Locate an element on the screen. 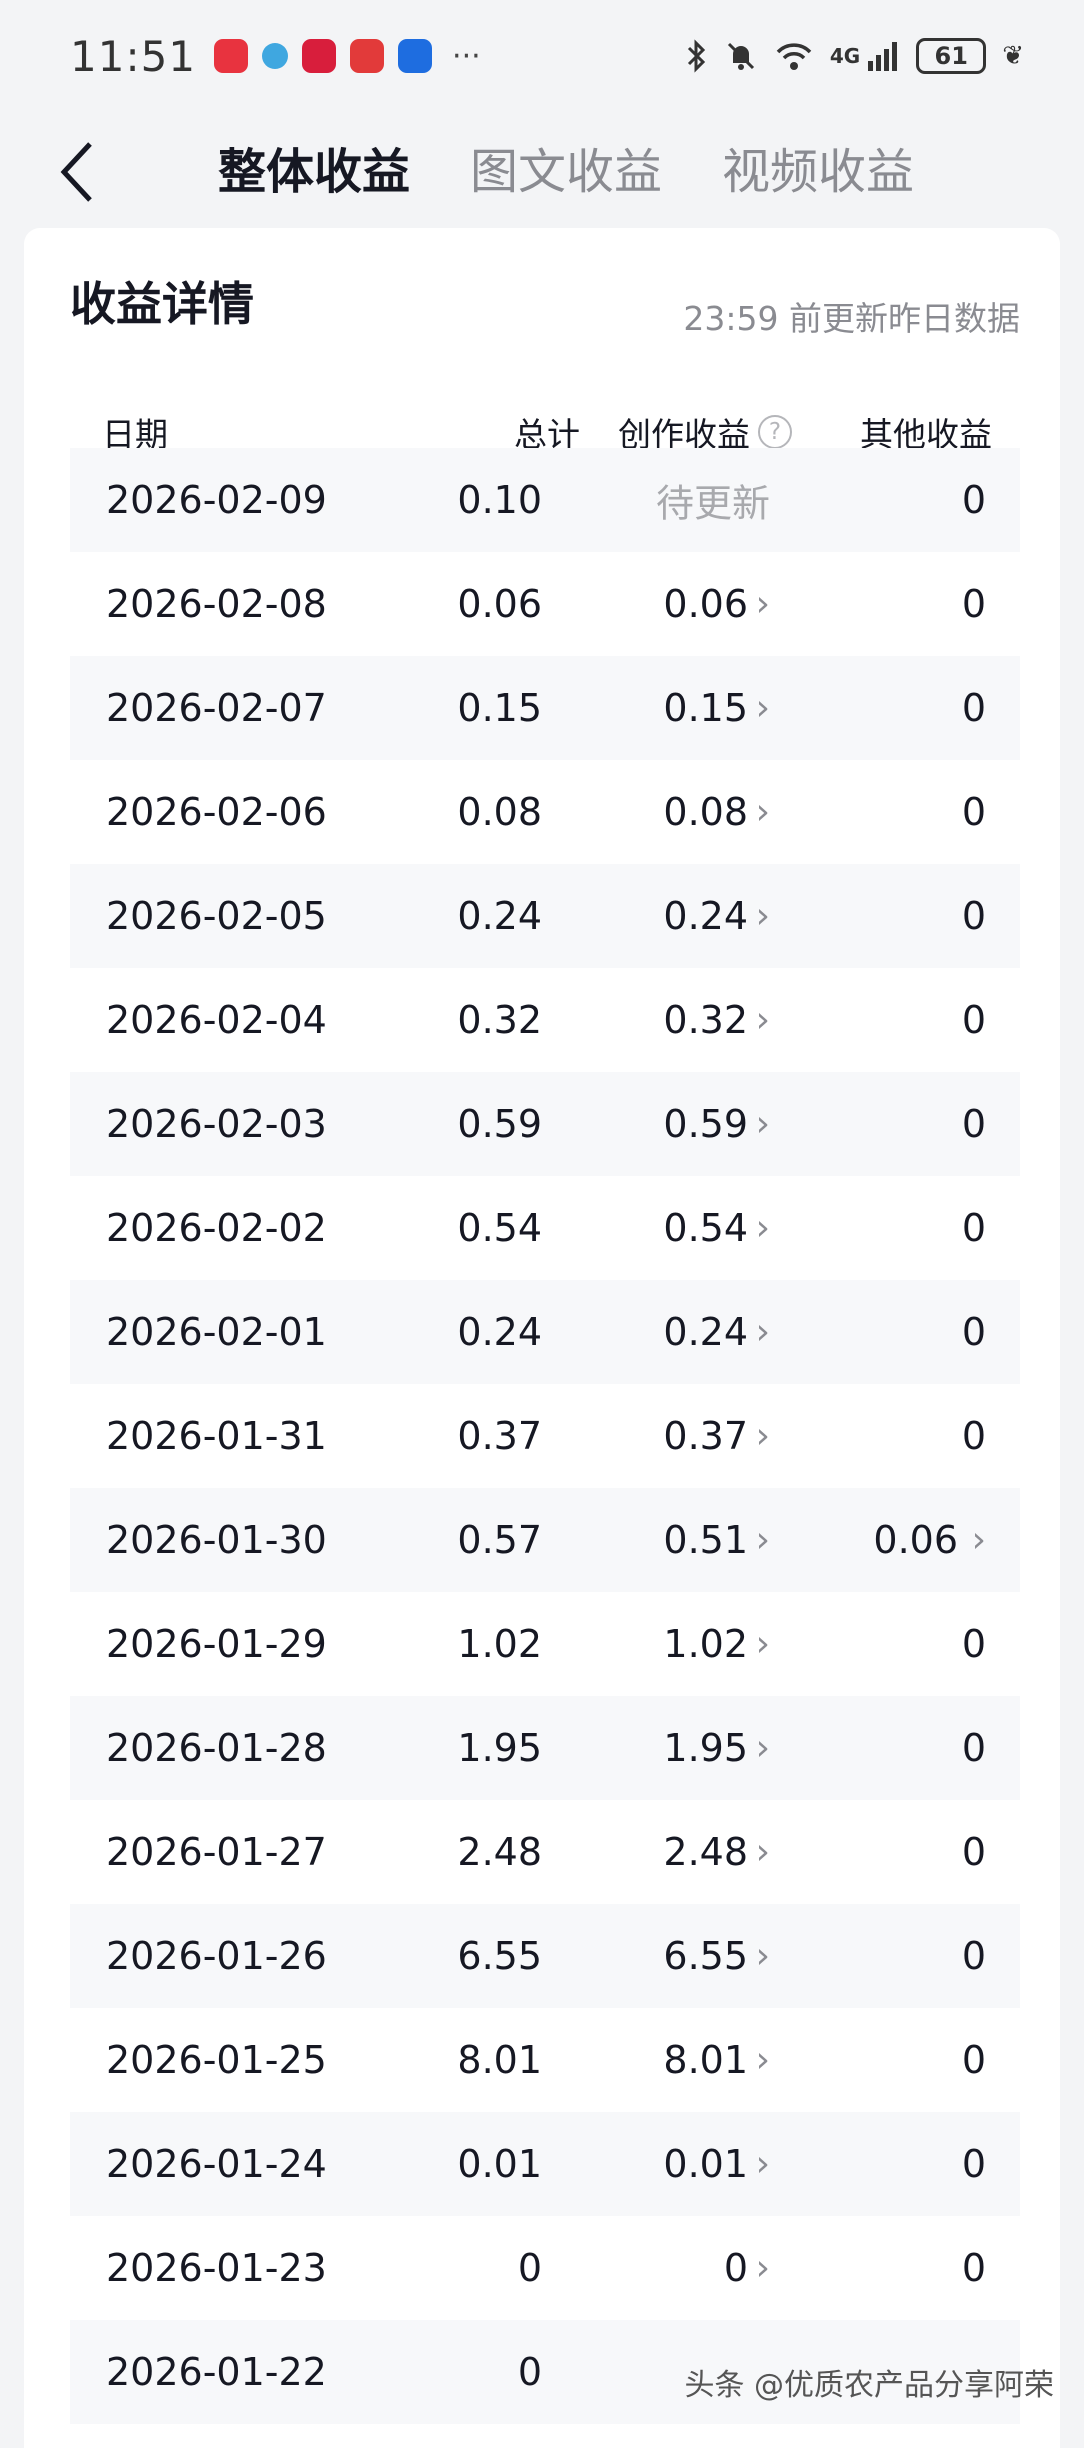  row-creation-revenue: 0.59 is located at coordinates (705, 1124).